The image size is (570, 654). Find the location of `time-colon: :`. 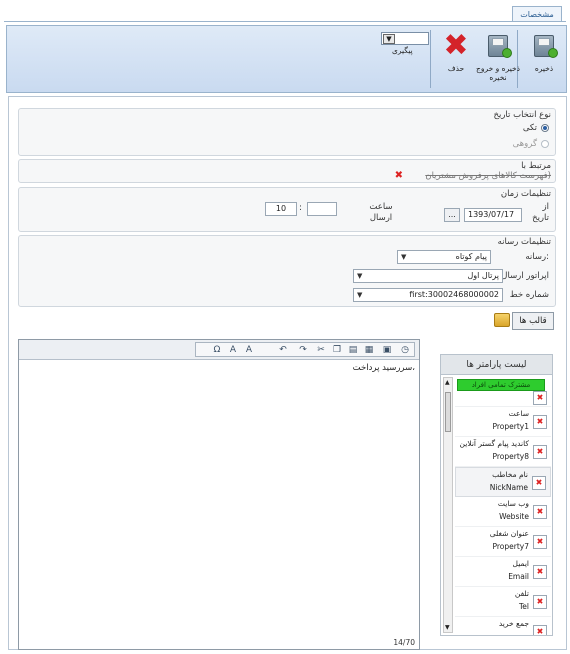

time-colon: : is located at coordinates (300, 208).